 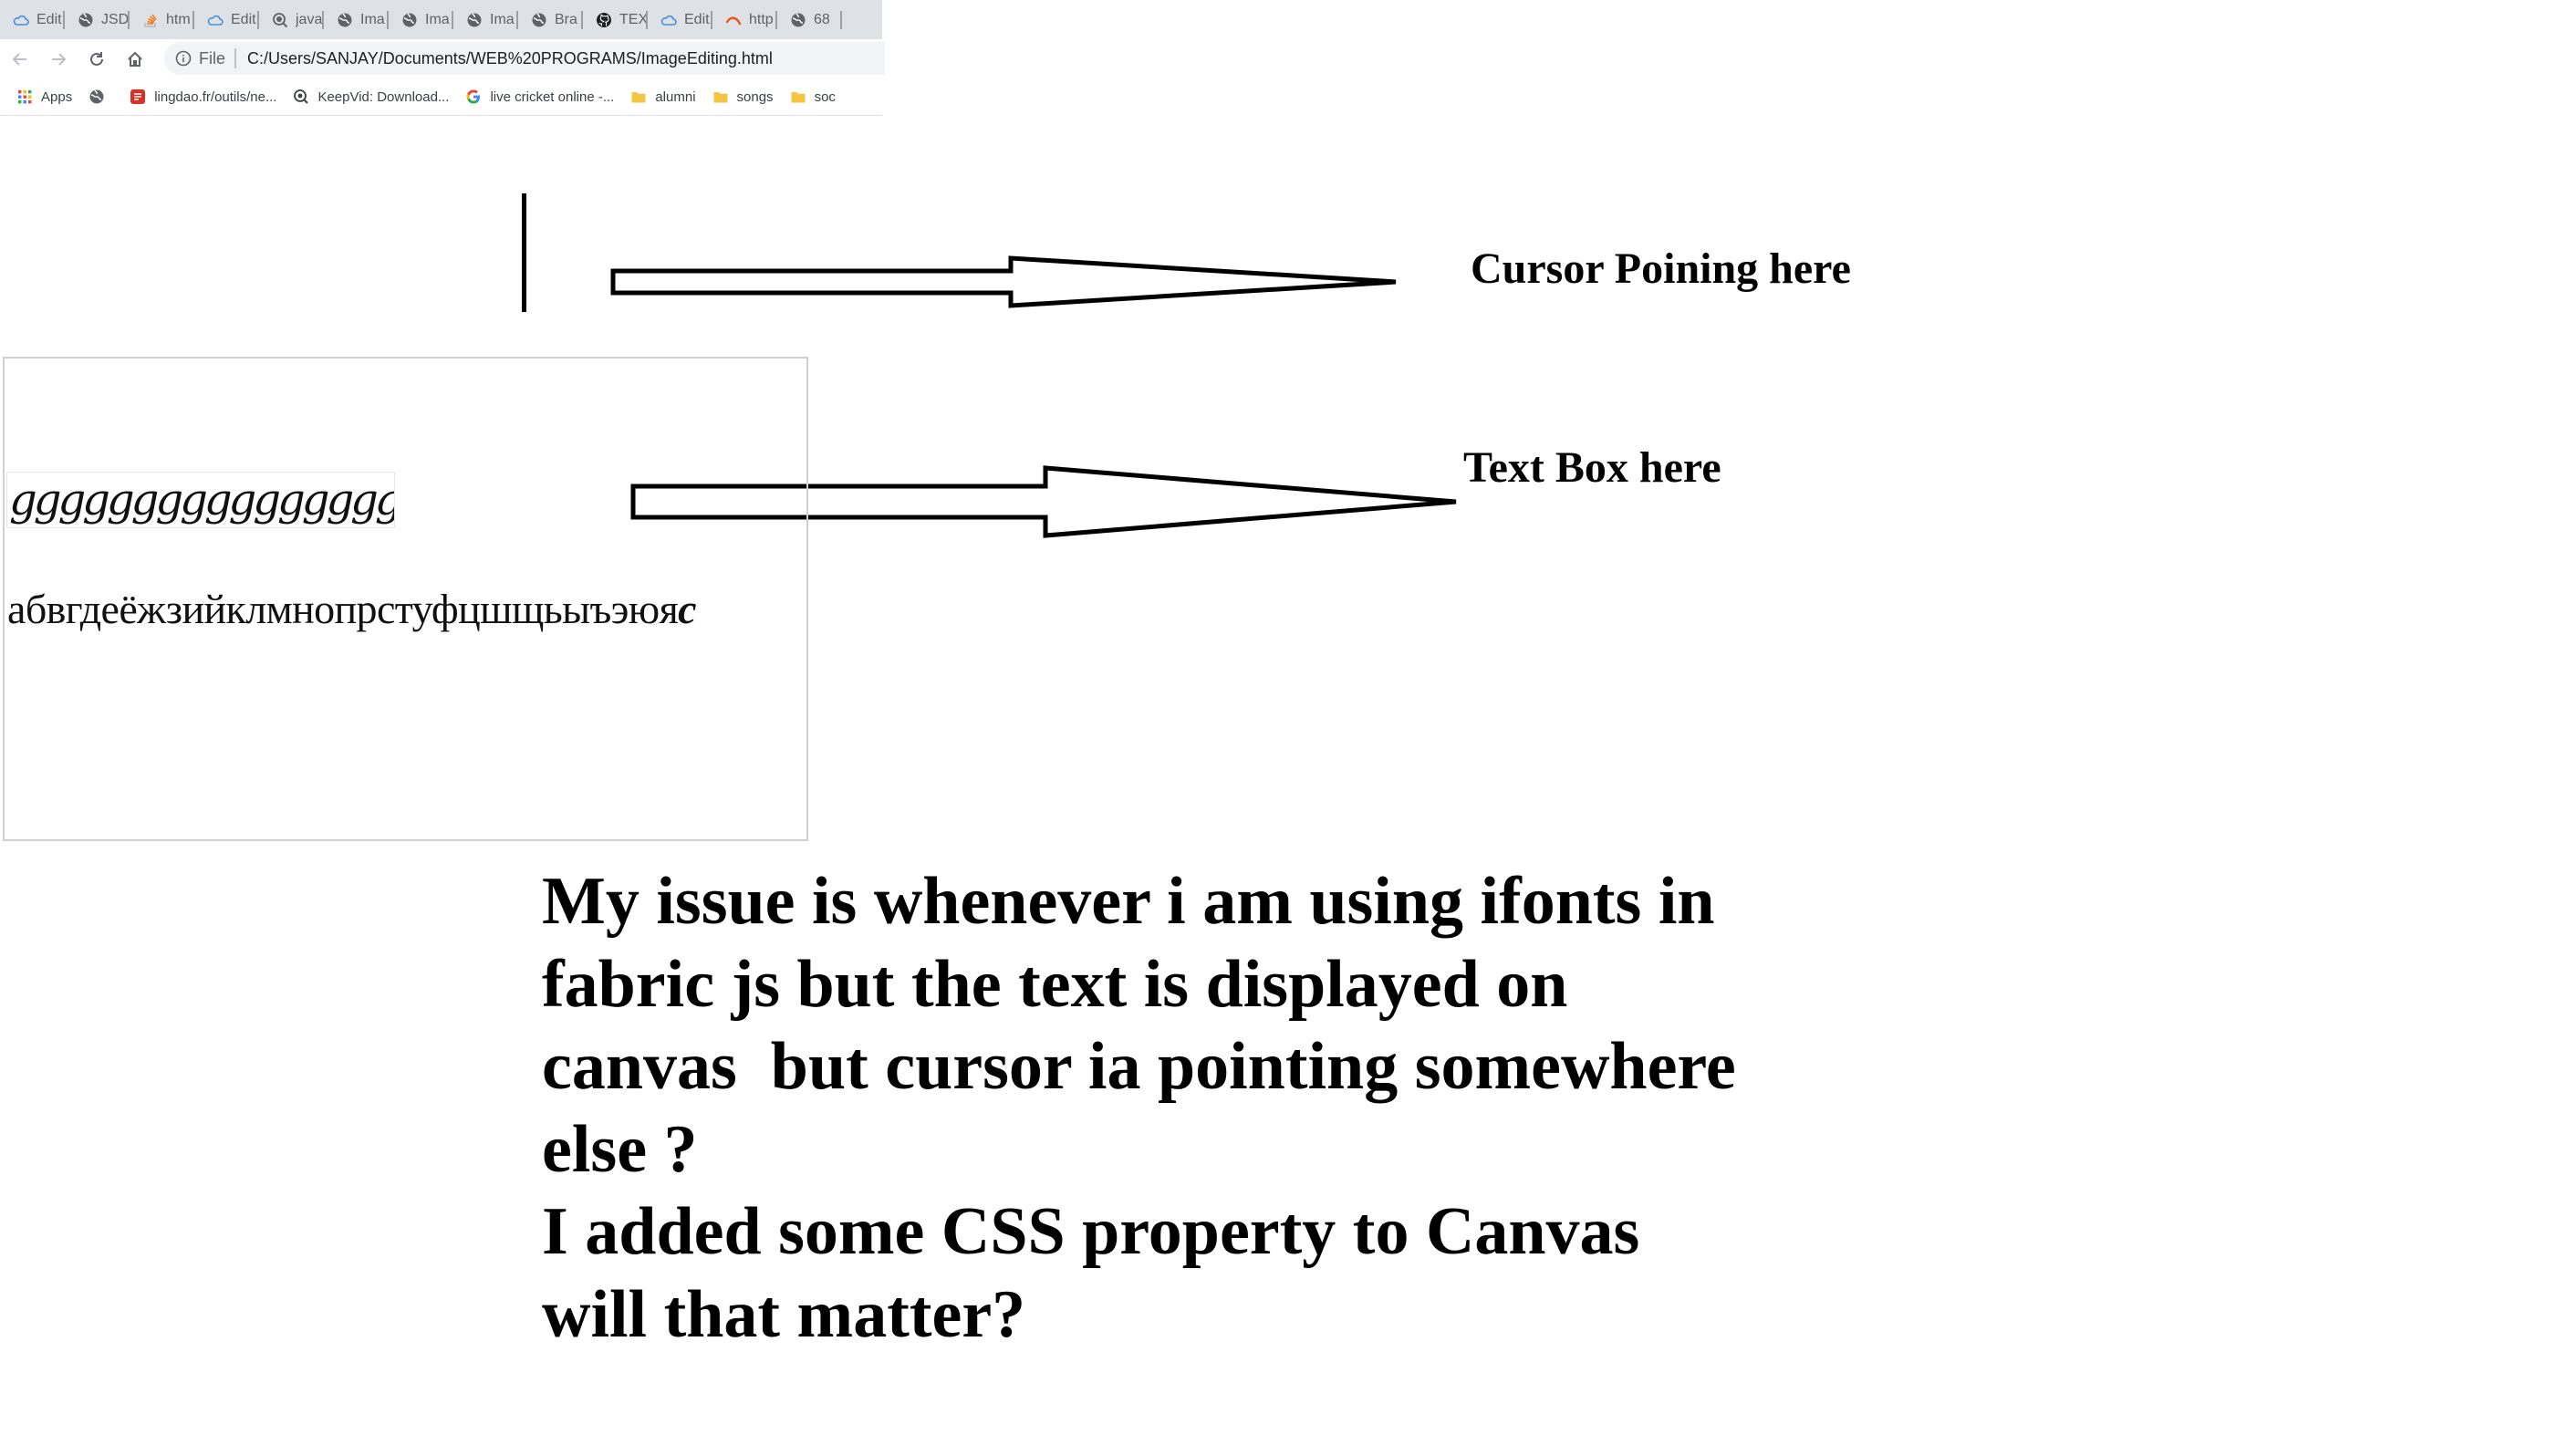 I want to click on bookmark-item: soc, so click(x=813, y=96).